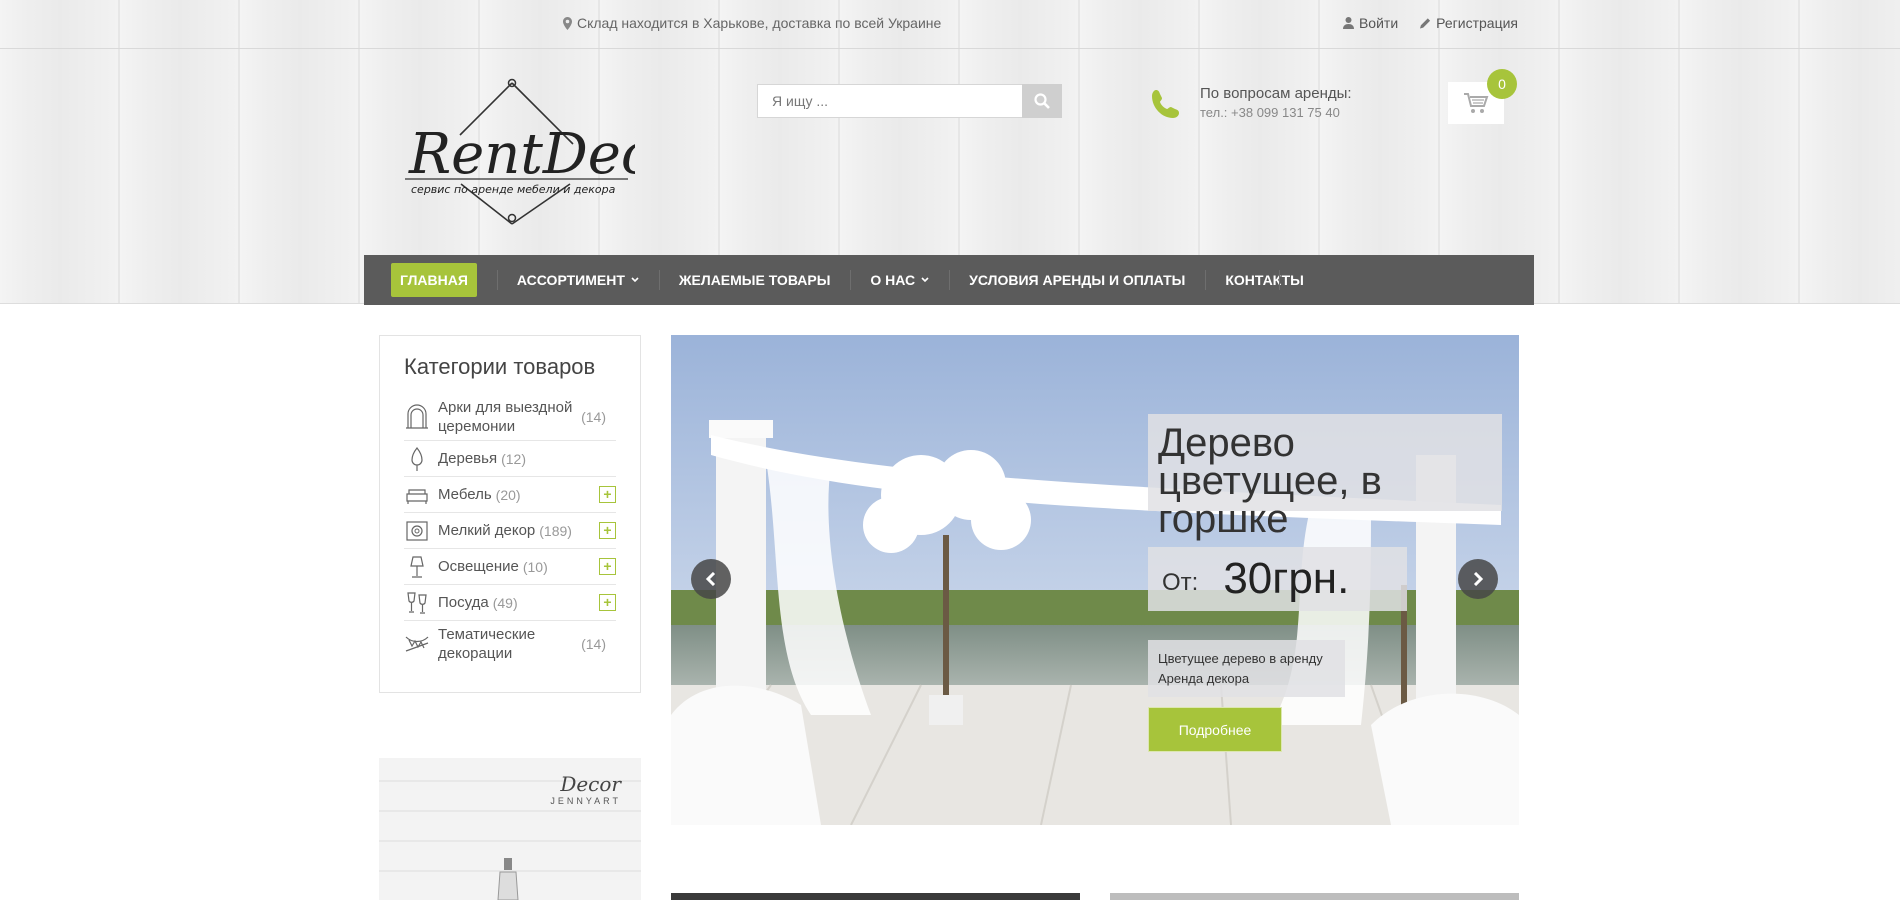 The image size is (1900, 900). Describe the element at coordinates (465, 494) in the screenshot. I see `category-label: Мебель` at that location.